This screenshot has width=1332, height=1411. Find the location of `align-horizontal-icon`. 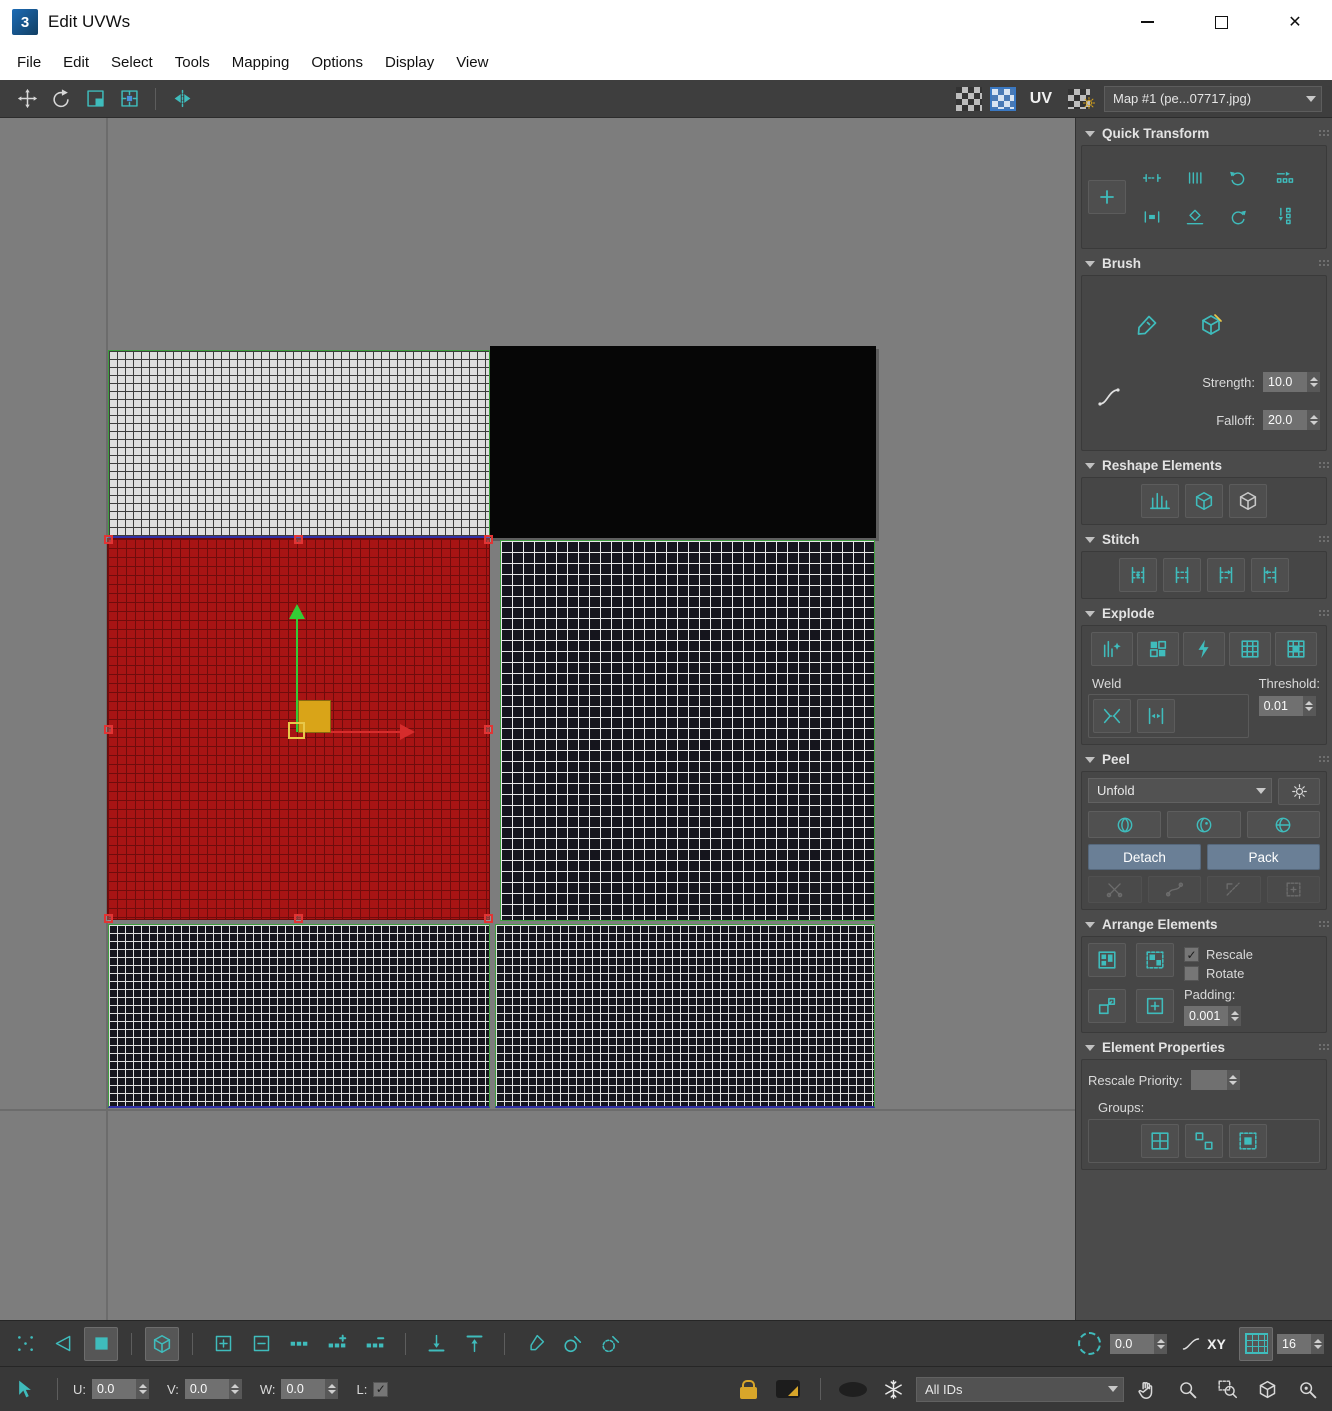

align-horizontal-icon is located at coordinates (1152, 178).